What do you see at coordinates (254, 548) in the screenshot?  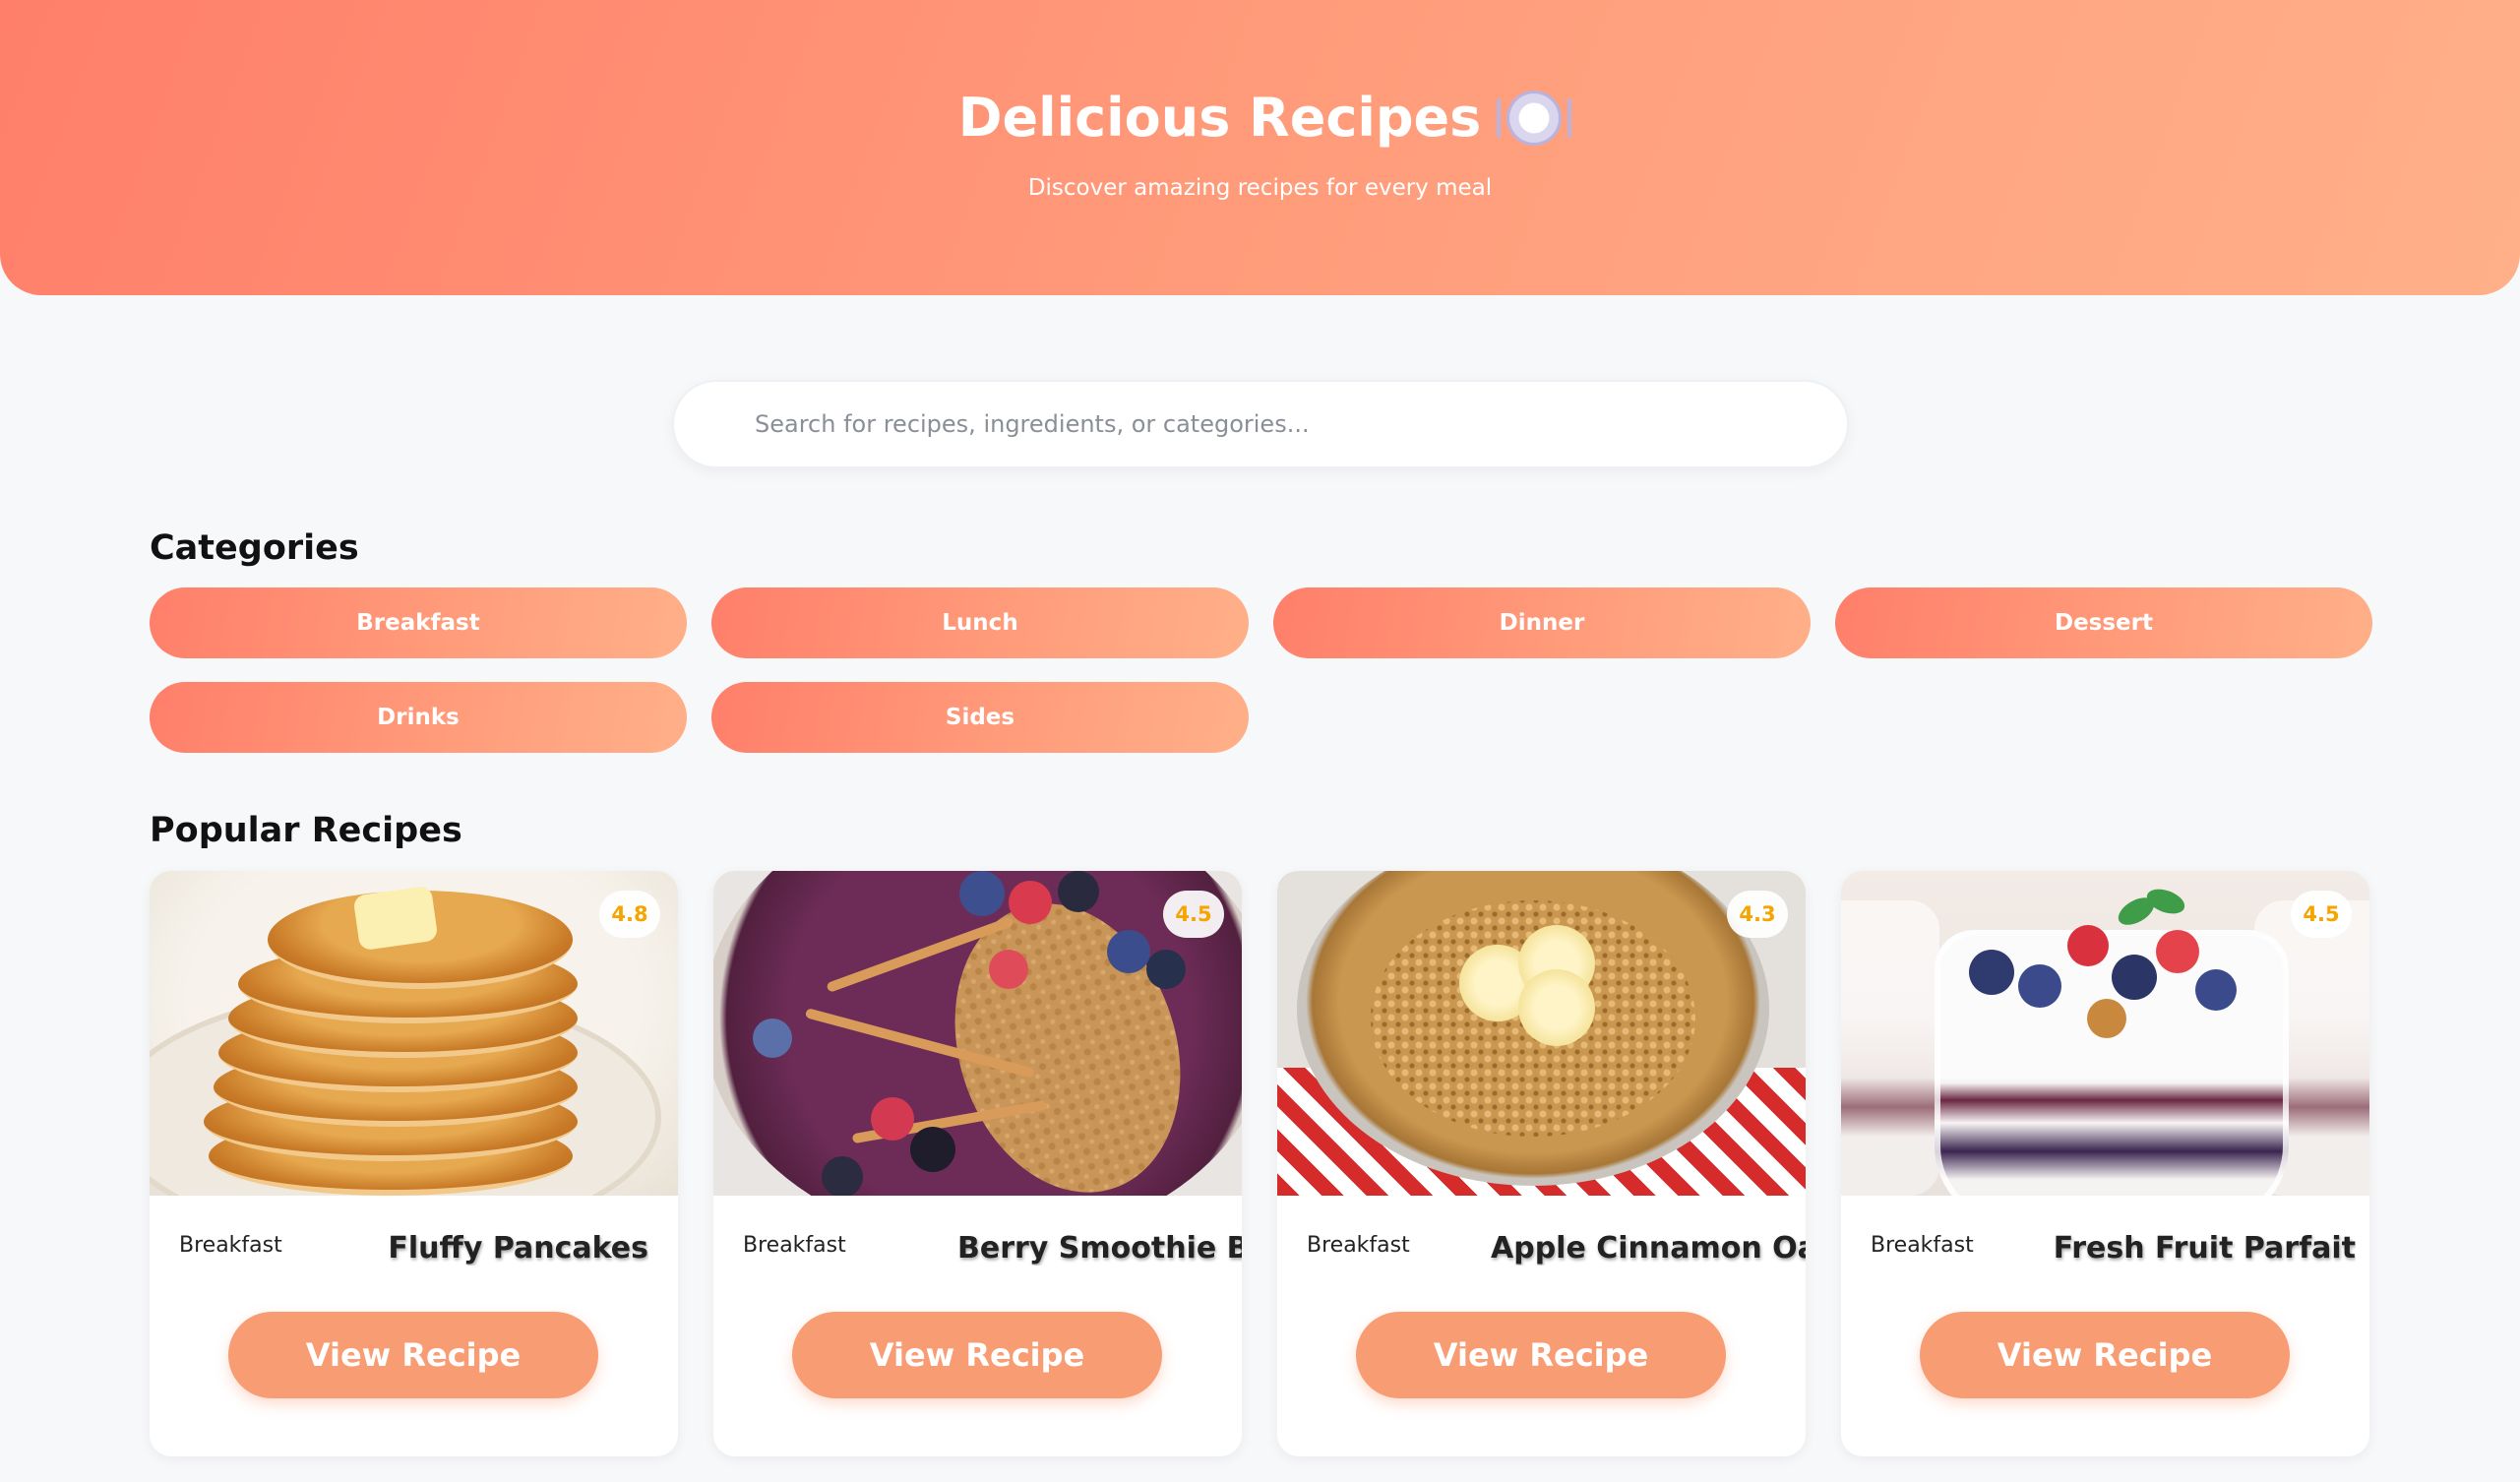 I see `categories-heading: Categories` at bounding box center [254, 548].